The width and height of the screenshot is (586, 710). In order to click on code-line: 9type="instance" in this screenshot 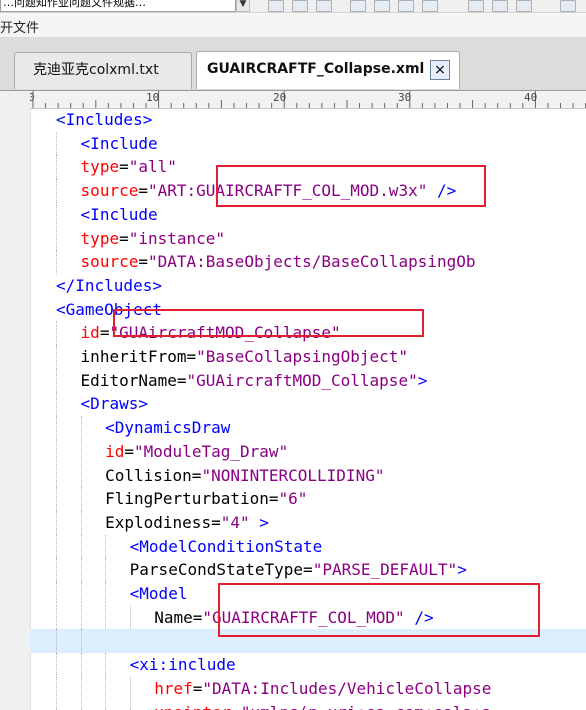, I will do `click(308, 238)`.